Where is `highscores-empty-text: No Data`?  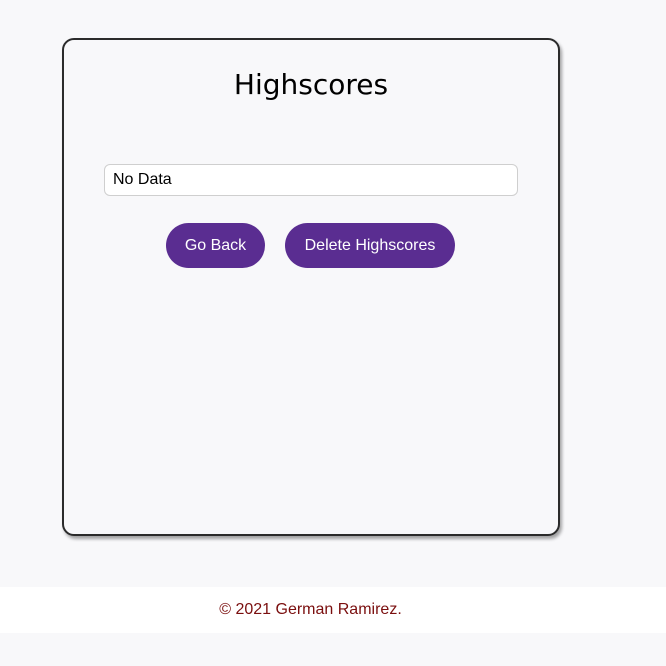 highscores-empty-text: No Data is located at coordinates (142, 179).